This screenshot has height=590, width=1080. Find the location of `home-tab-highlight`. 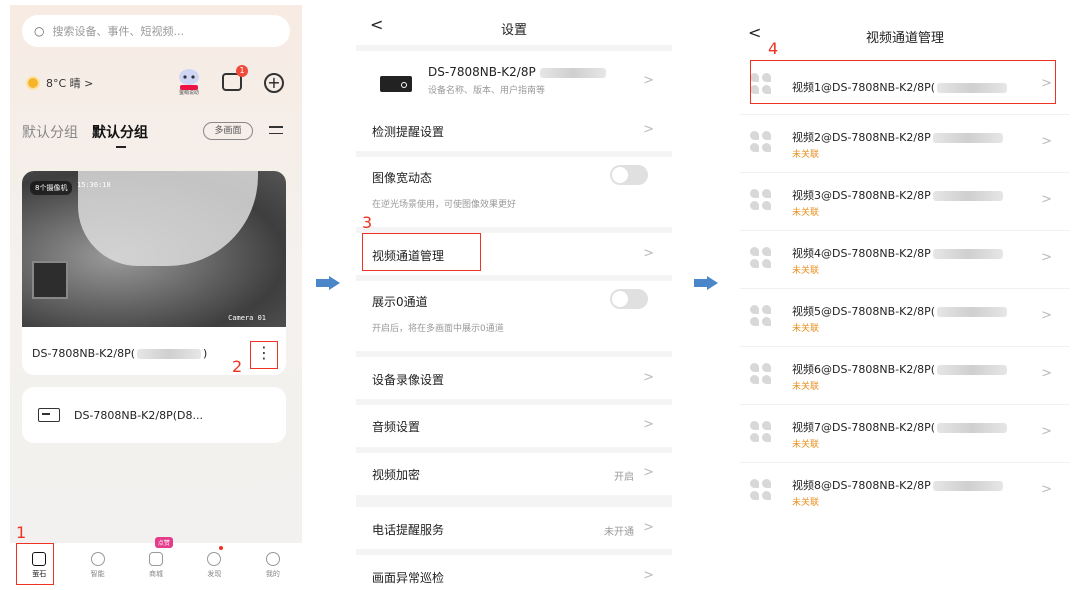

home-tab-highlight is located at coordinates (35, 564).